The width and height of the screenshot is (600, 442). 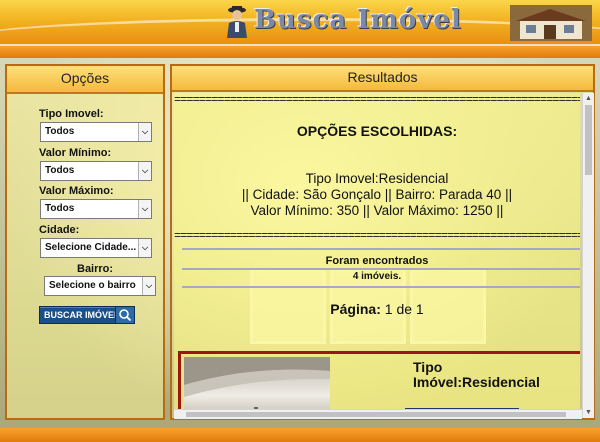 I want to click on tipo-imovel-value: Todos, so click(x=60, y=131).